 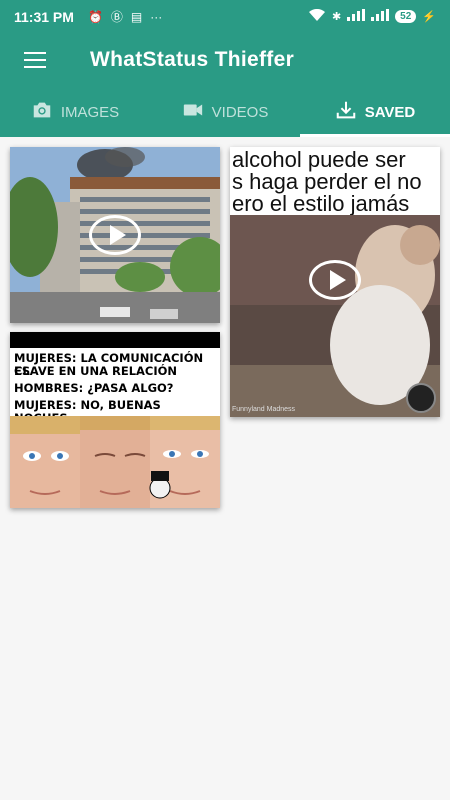 What do you see at coordinates (225, 16) in the screenshot?
I see `status-bar: 11:31 PM ⏰ Ⓑ ▤ ··· ✱ 52 ⚡` at bounding box center [225, 16].